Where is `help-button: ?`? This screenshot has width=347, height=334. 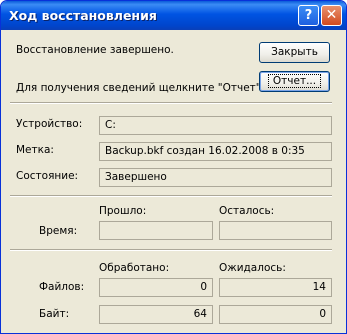
help-button: ? is located at coordinates (308, 15).